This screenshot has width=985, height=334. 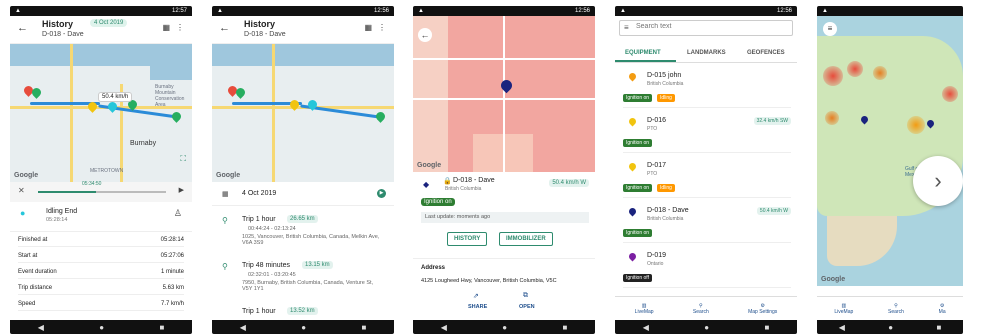 I want to click on stat-row: Event duration 1 minute, so click(x=101, y=274).